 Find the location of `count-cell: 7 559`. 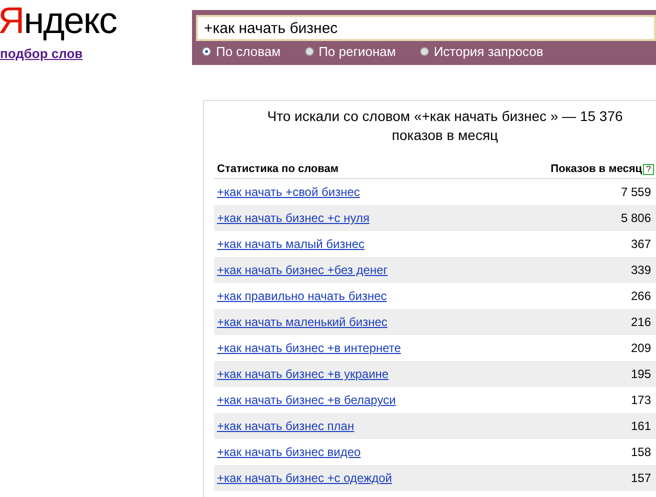

count-cell: 7 559 is located at coordinates (635, 192).